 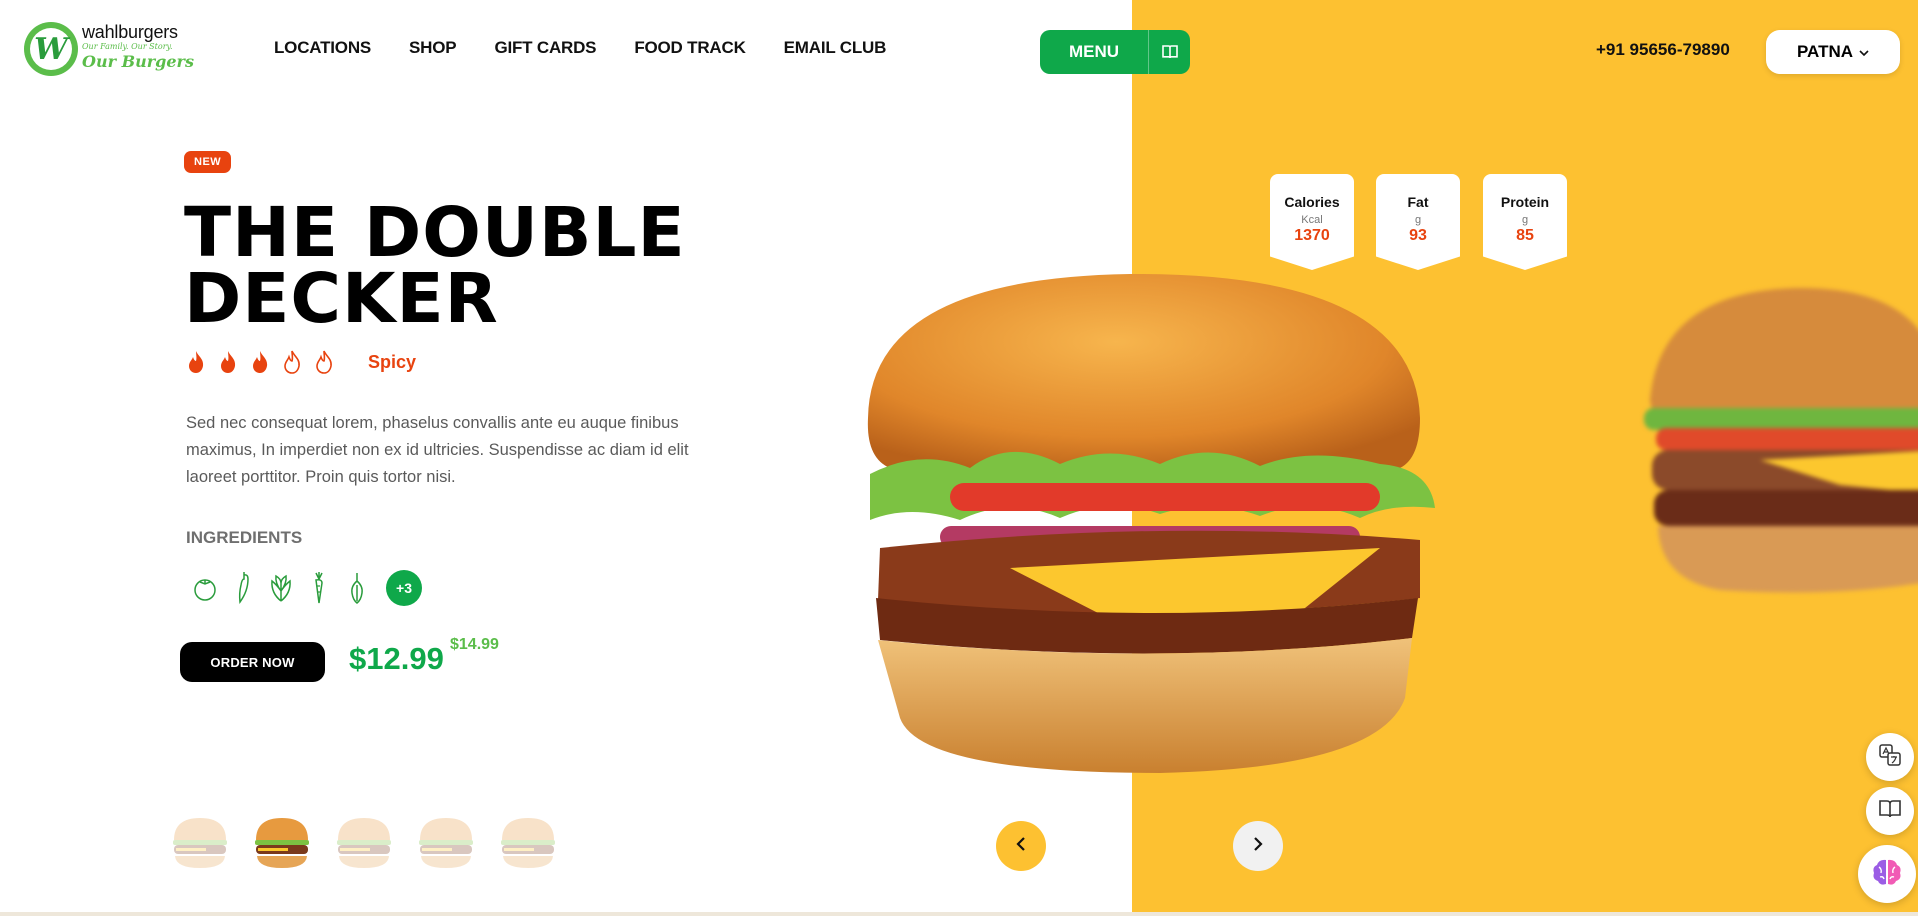 I want to click on nutrition-card-protein: Protein g 85, so click(x=1525, y=222).